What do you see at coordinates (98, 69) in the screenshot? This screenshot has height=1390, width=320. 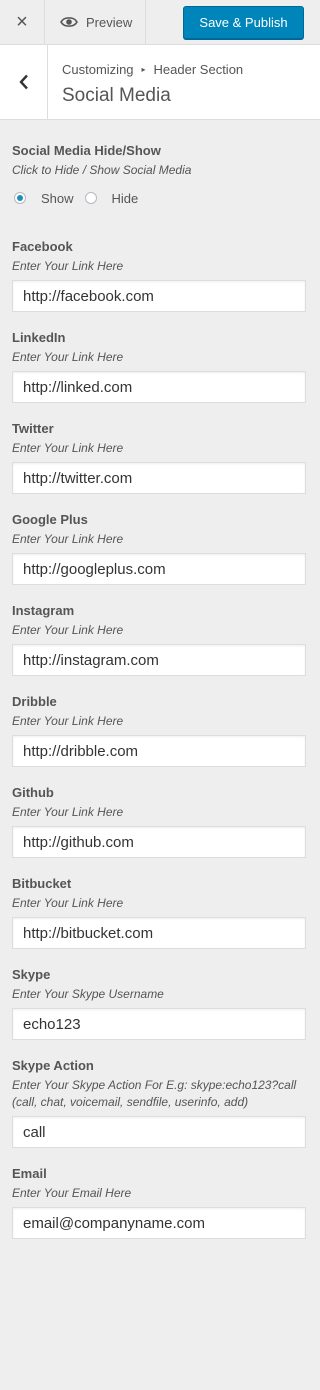 I see `breadcrumb-root: Customizing` at bounding box center [98, 69].